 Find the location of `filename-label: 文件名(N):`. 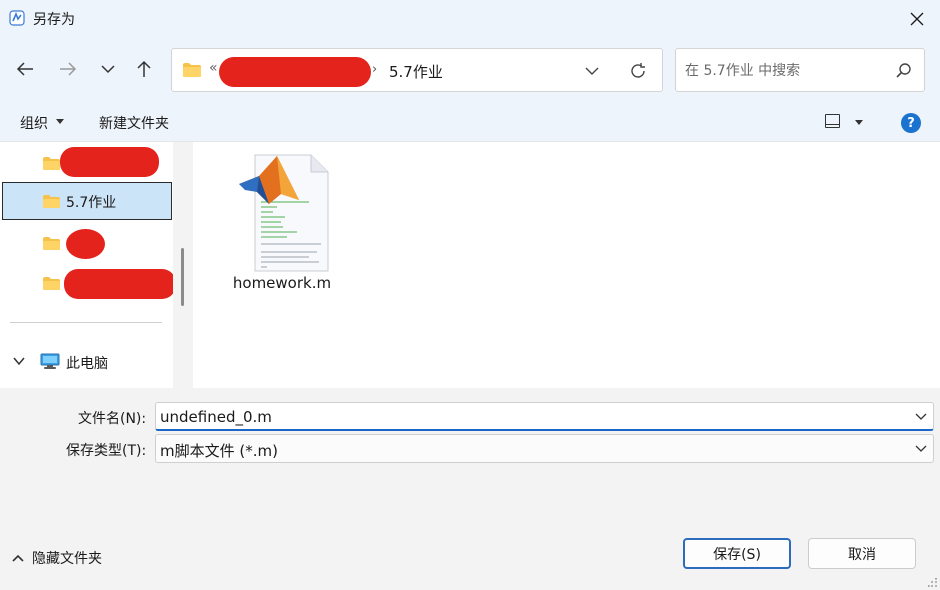

filename-label: 文件名(N): is located at coordinates (112, 419).